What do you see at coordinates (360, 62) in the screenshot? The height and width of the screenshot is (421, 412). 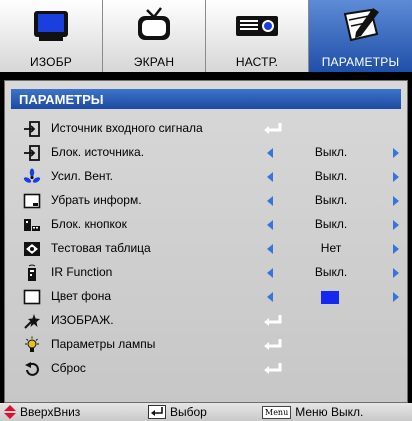 I see `tab-options-label: ПАРАМЕТРЫ` at bounding box center [360, 62].